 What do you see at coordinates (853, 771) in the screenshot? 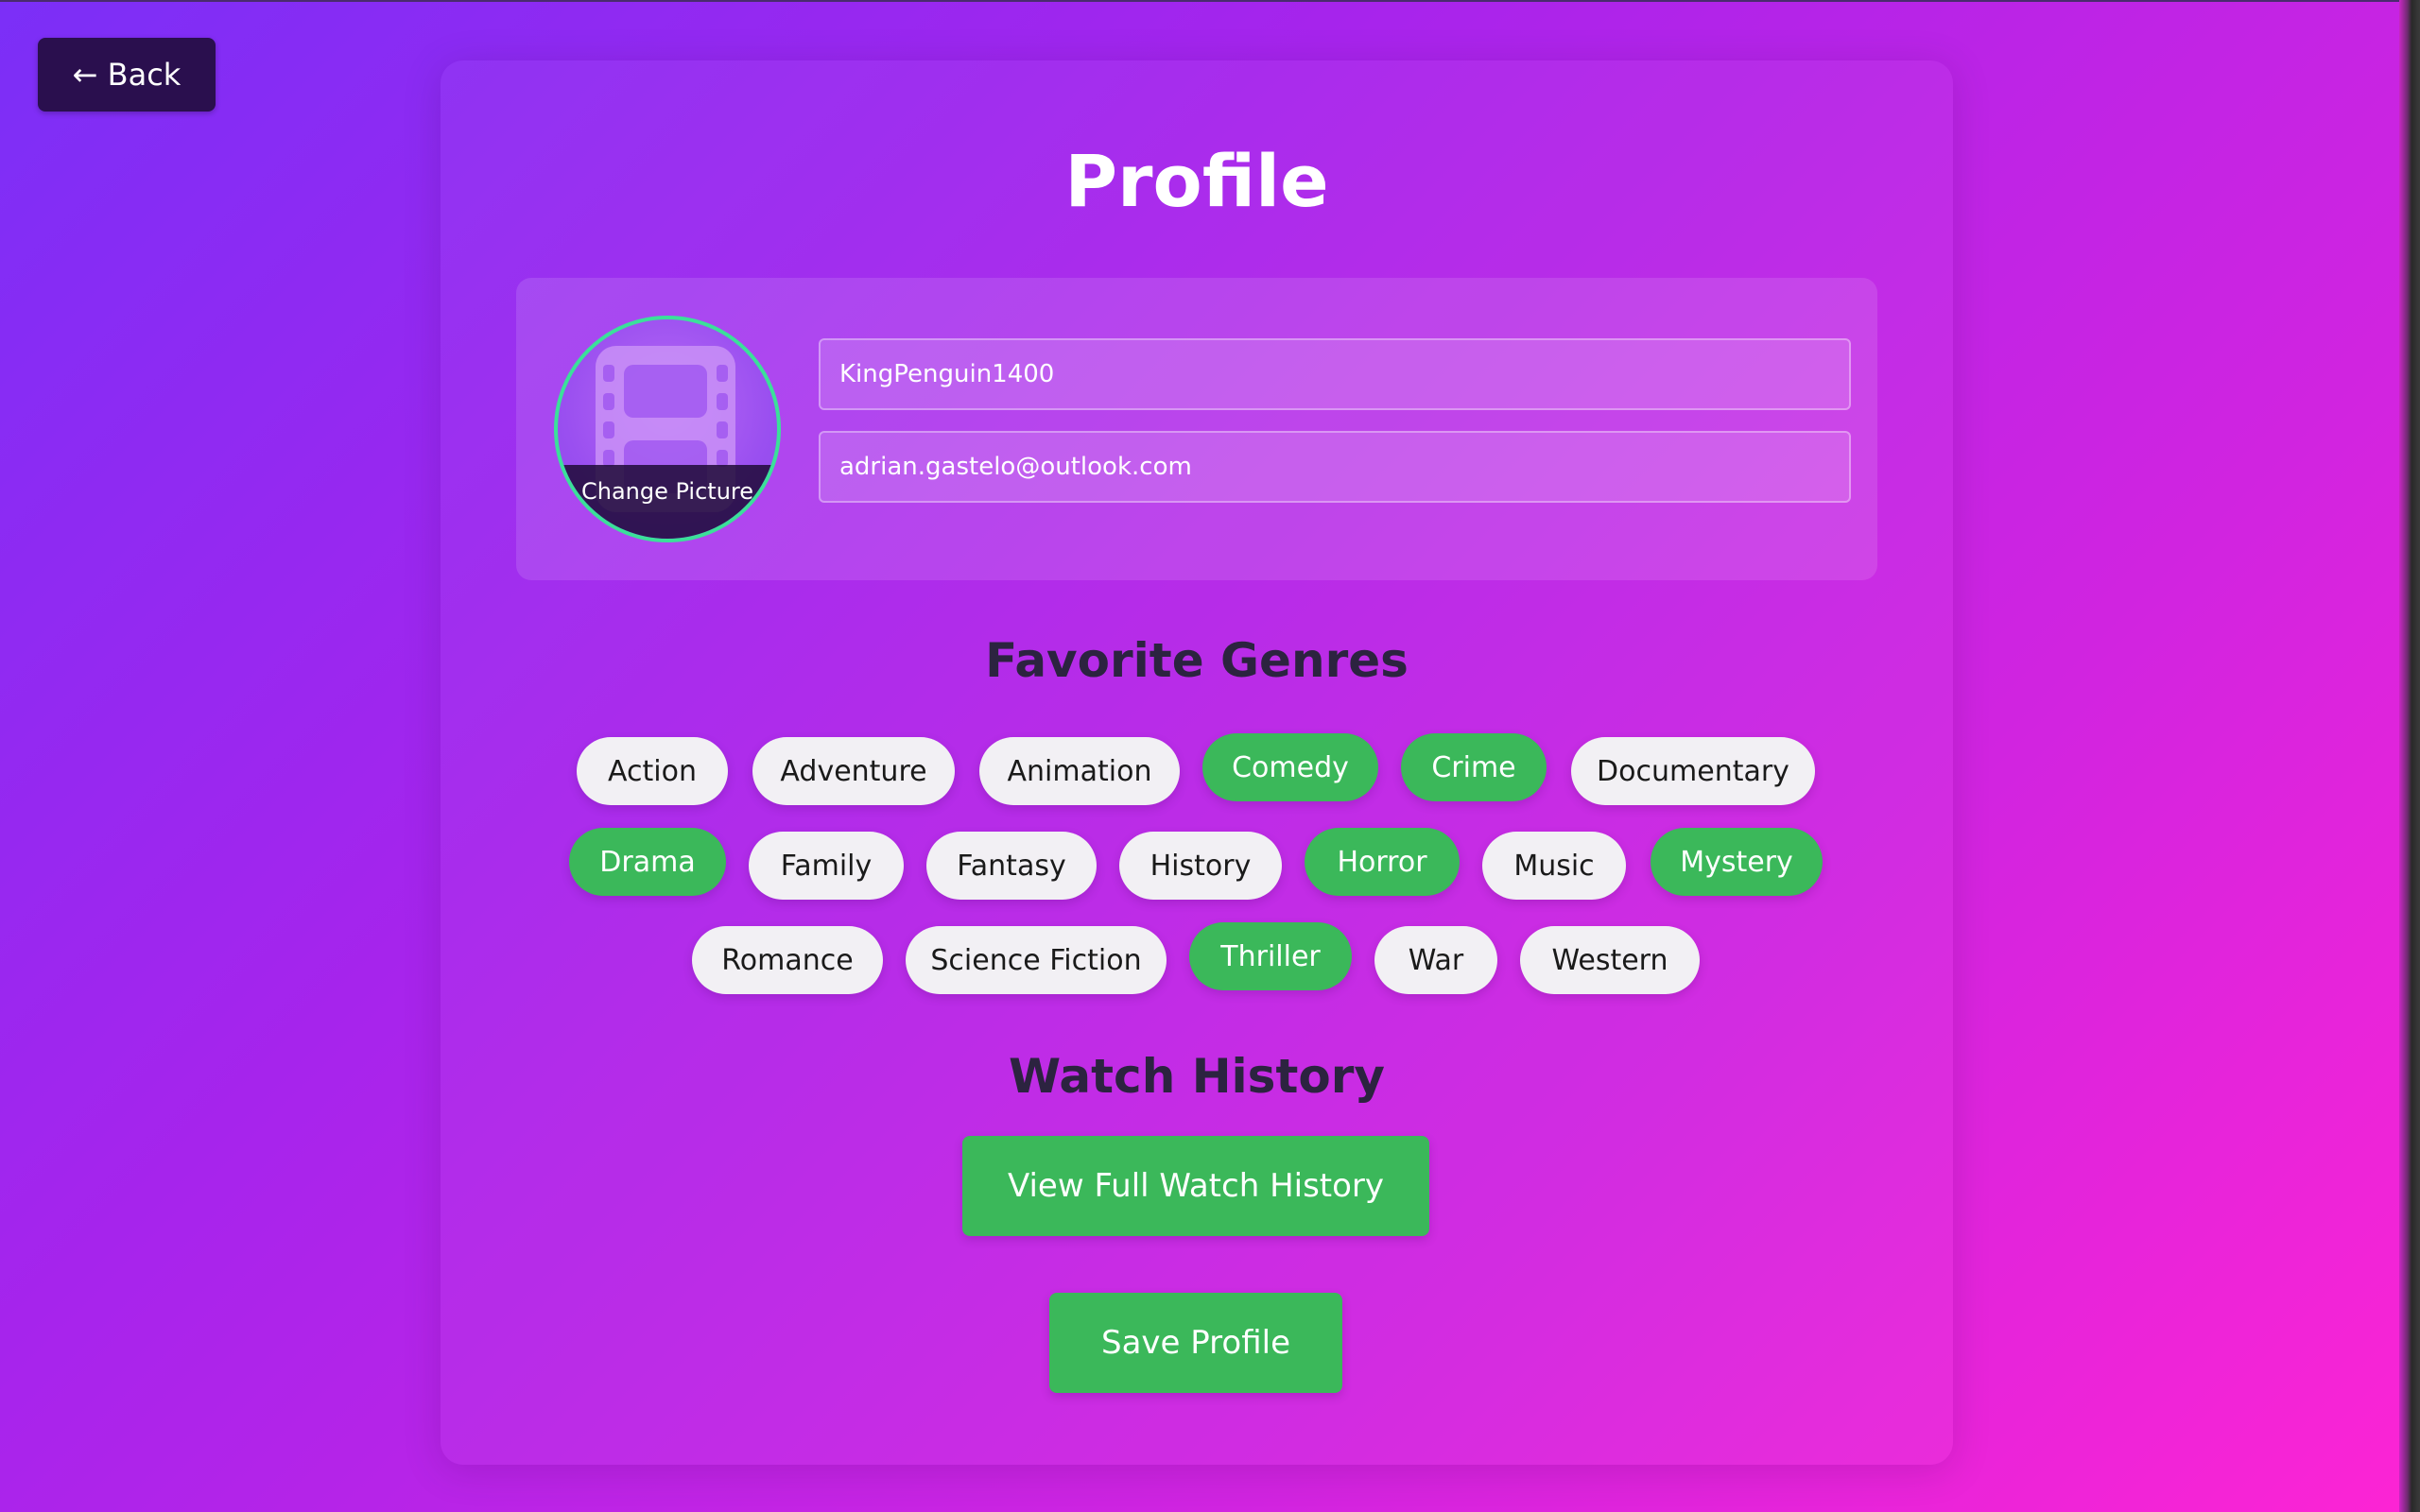
I see `genre-chip-adventure: Adventure` at bounding box center [853, 771].